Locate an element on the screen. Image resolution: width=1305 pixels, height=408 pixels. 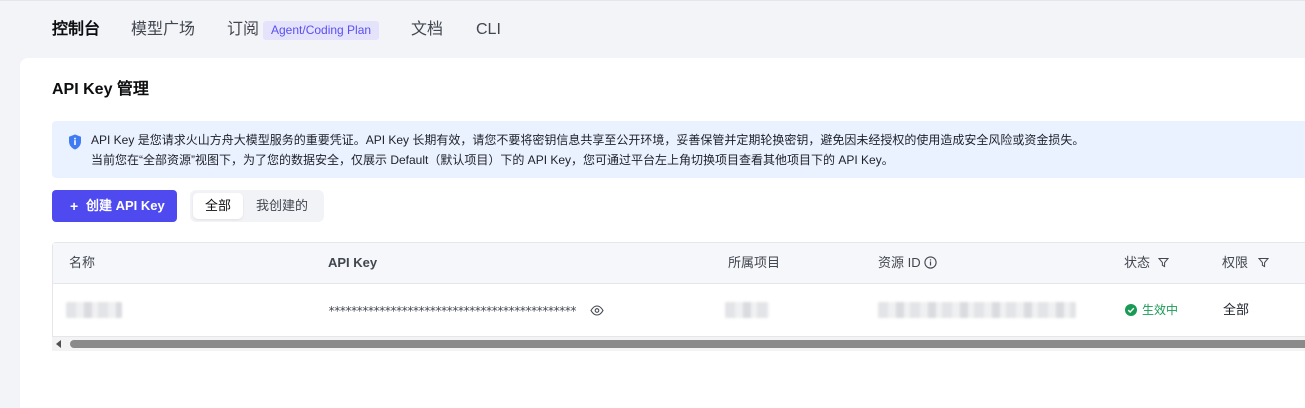
status-text: 生效中 is located at coordinates (1160, 310).